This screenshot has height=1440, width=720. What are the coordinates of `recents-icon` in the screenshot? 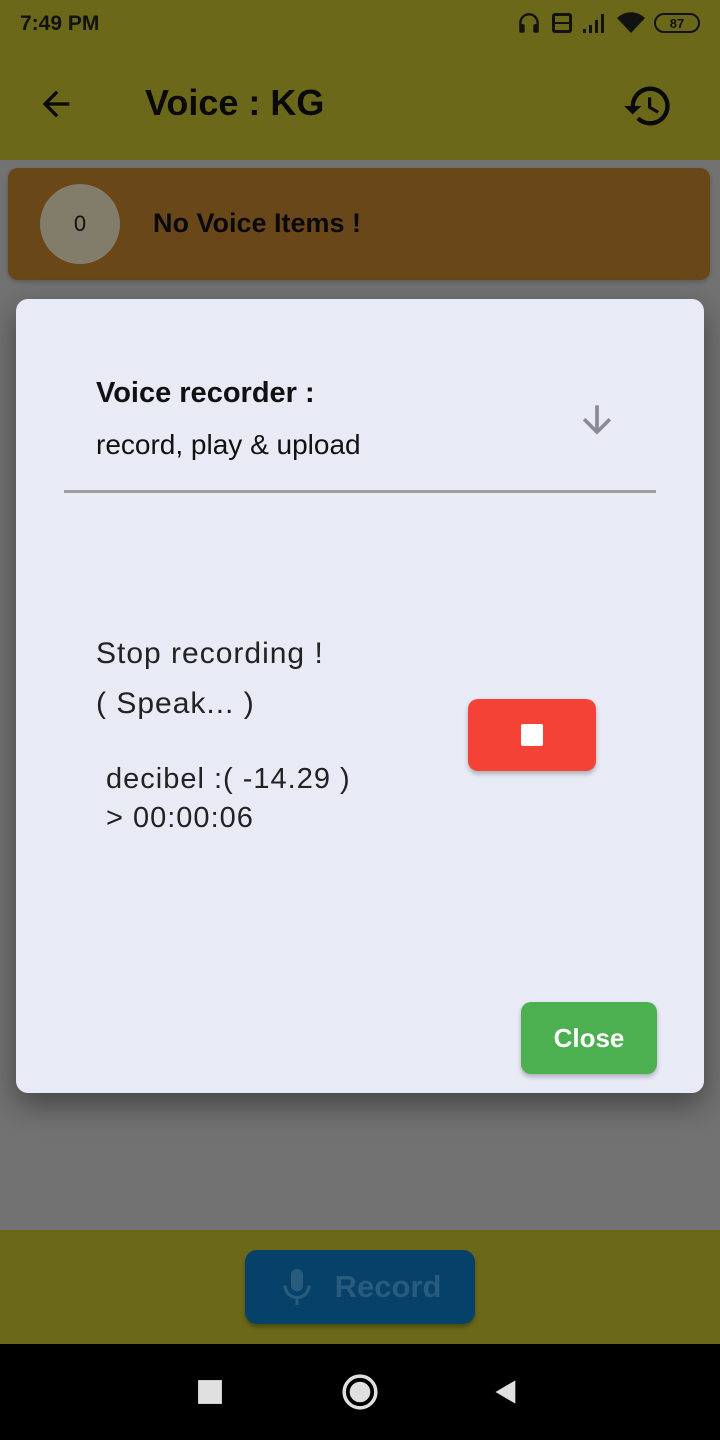 It's located at (210, 1392).